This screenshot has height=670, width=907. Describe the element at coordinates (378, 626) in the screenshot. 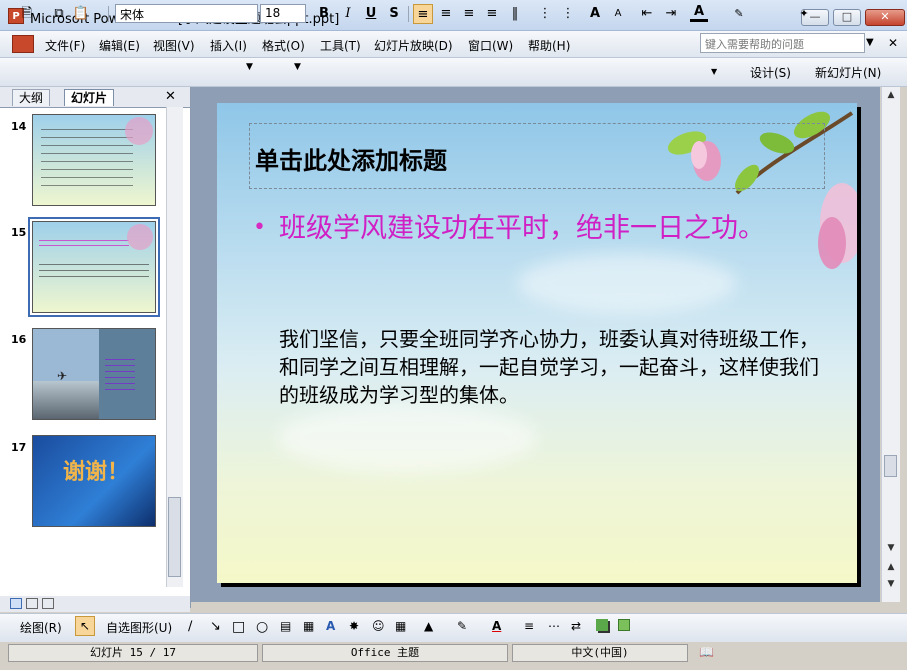

I see `clipart-icon: ☺` at that location.